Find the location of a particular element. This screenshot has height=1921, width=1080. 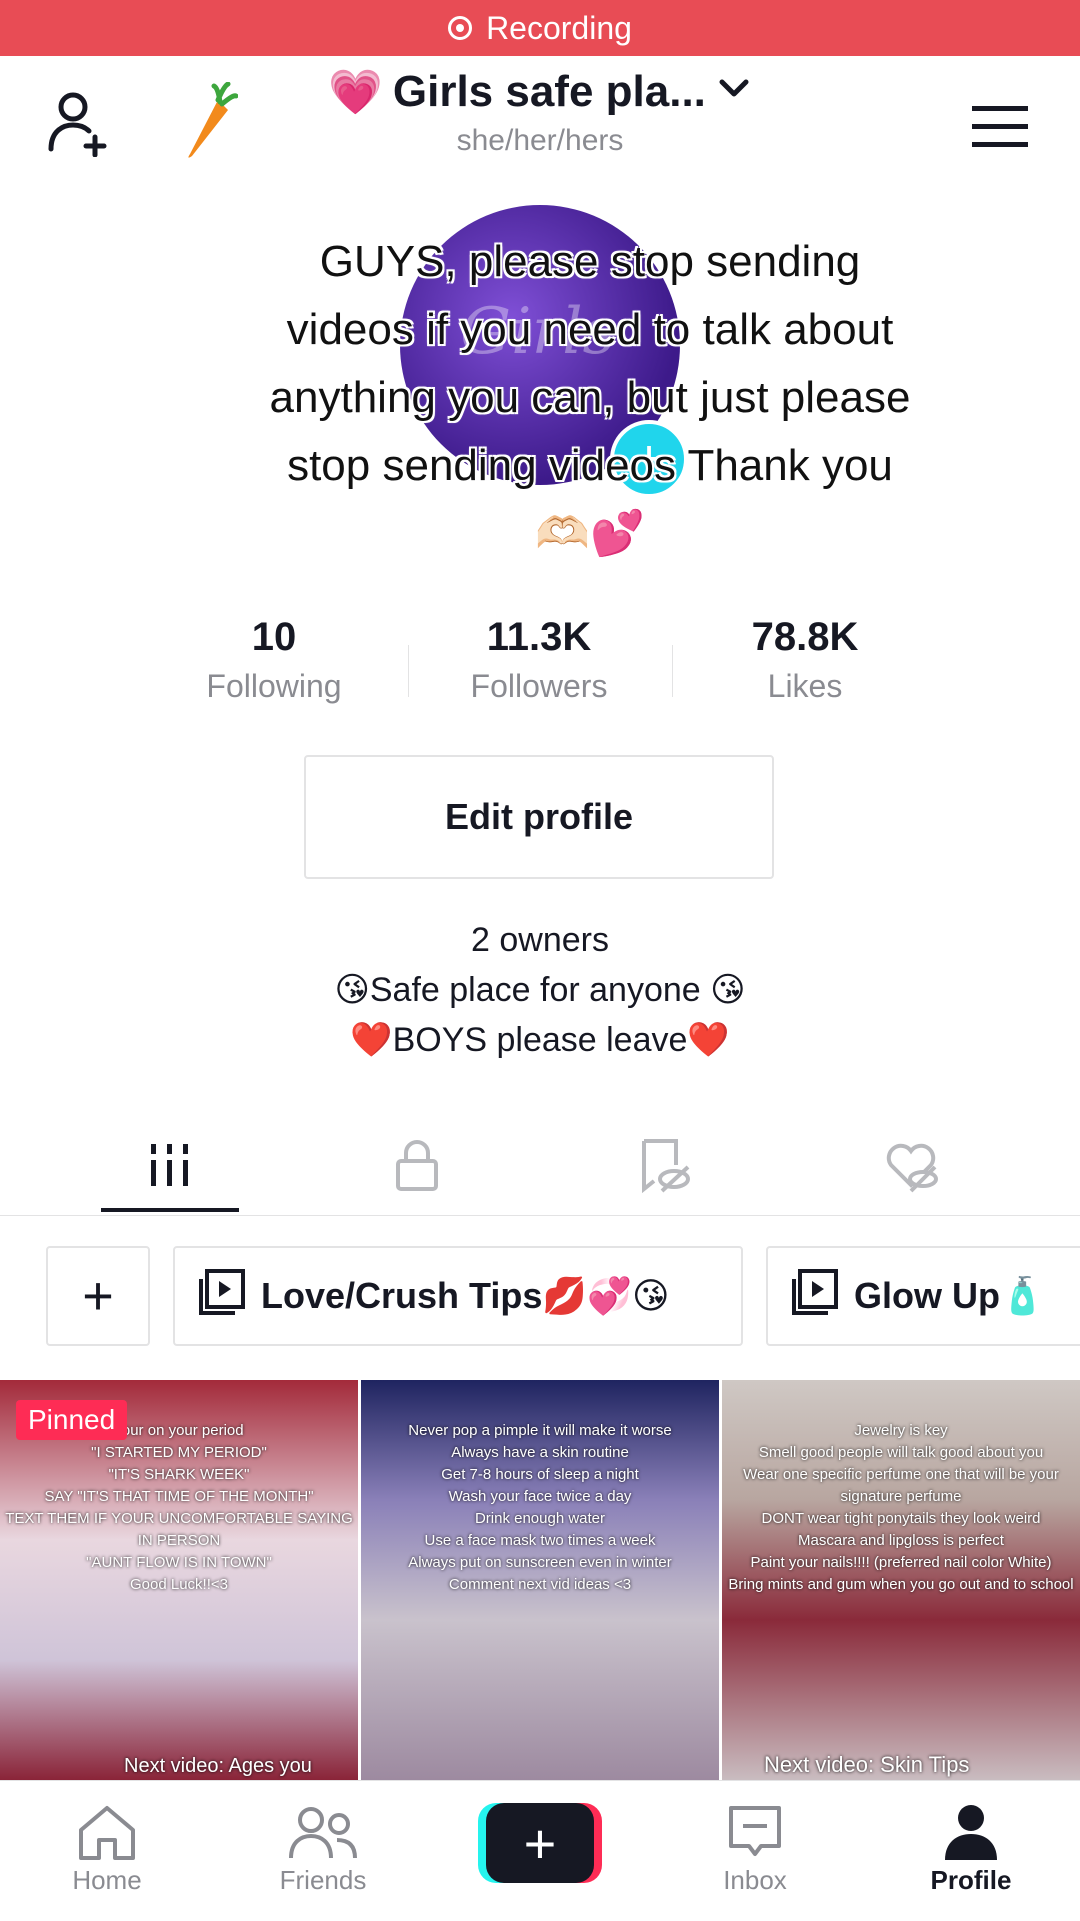

recording-label: Recording is located at coordinates (559, 27).